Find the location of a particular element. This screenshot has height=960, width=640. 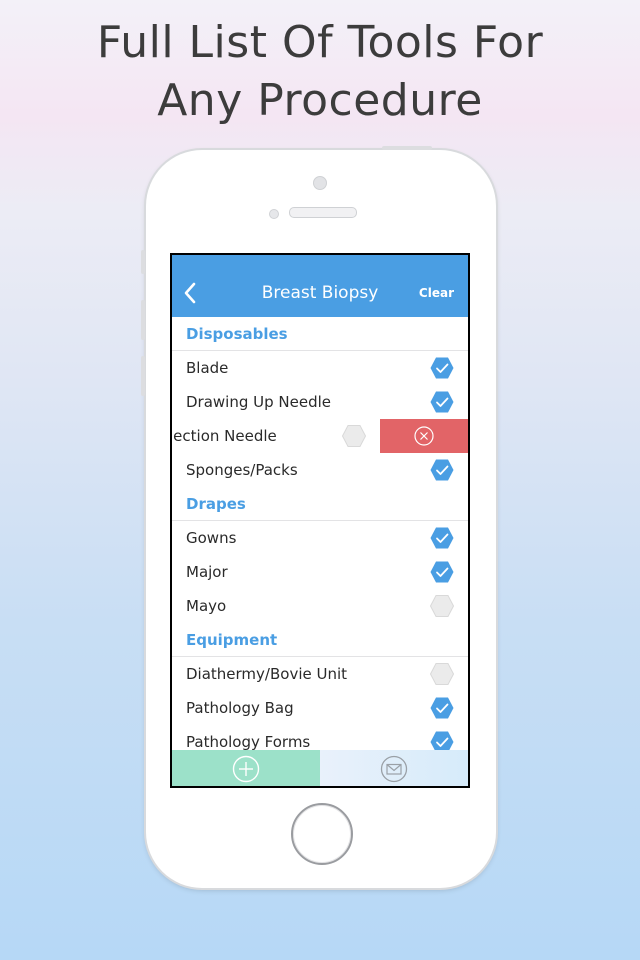

front-camera is located at coordinates (320, 183).